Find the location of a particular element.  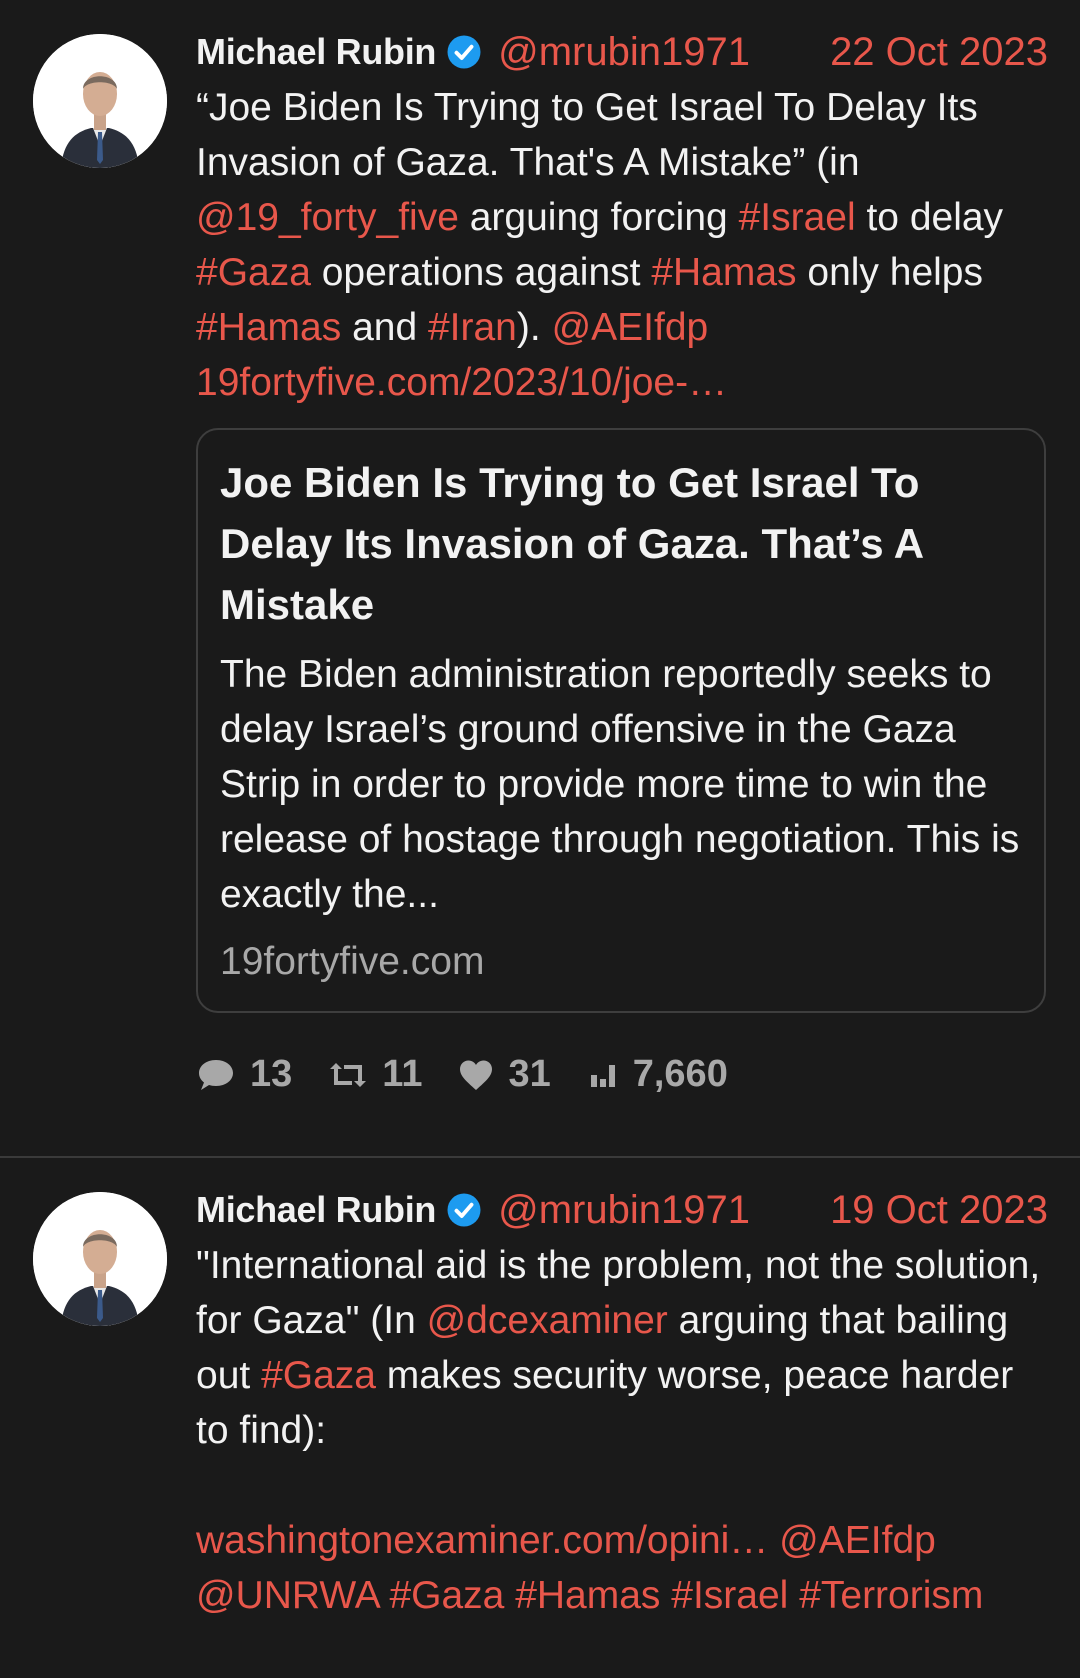

retweet-count: 11 is located at coordinates (402, 1074).